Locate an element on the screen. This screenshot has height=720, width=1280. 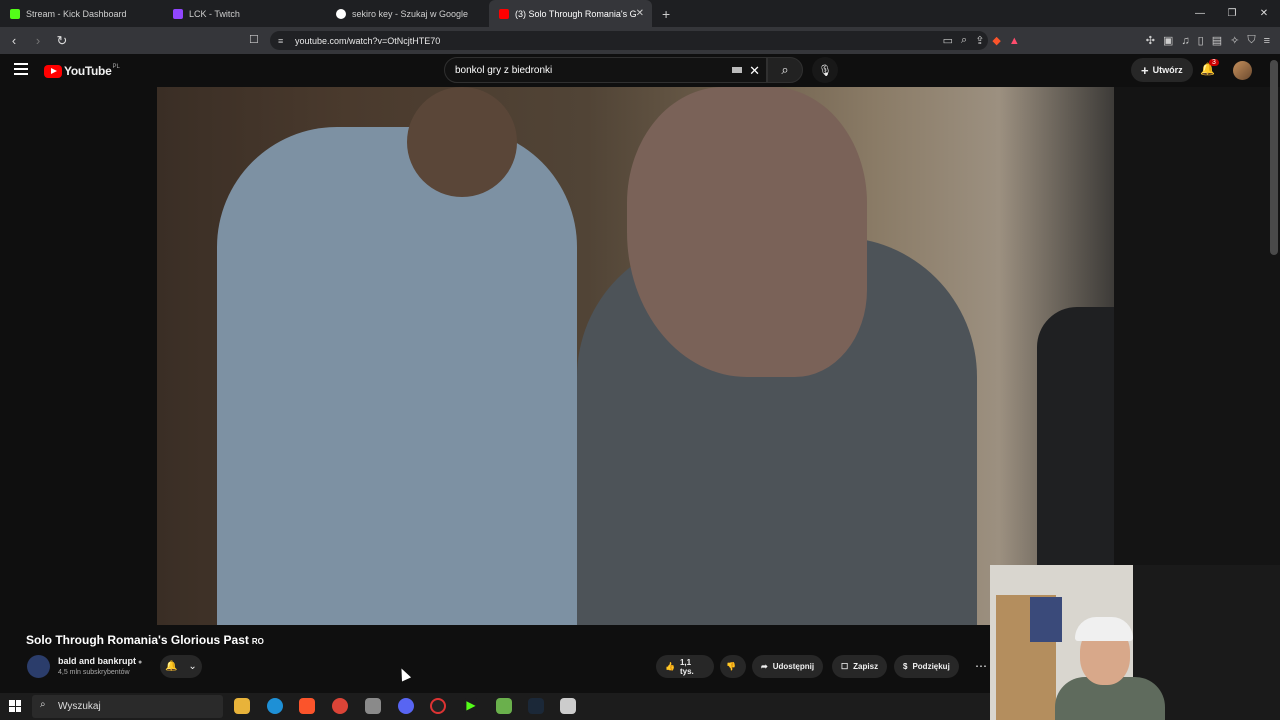
mouse-cursor-icon is located at coordinates (404, 674).